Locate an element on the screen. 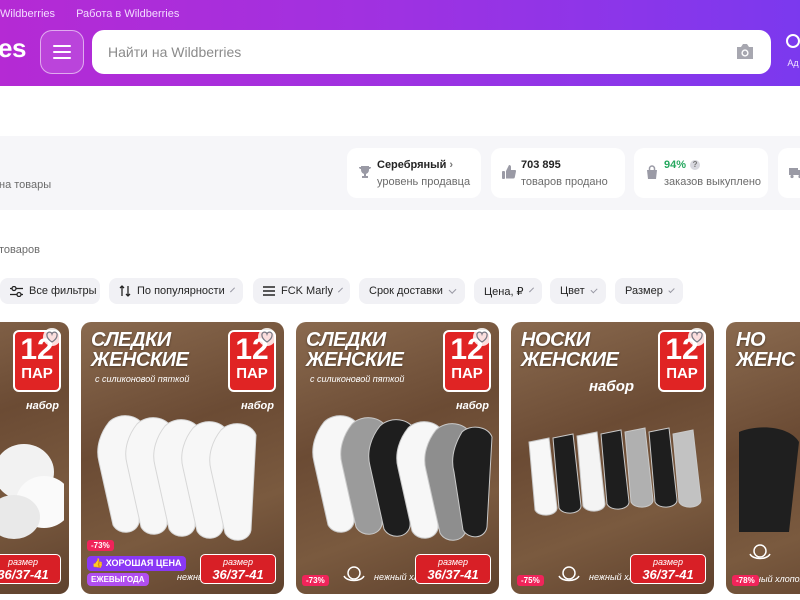  price-filter: Цена, ₽ is located at coordinates (508, 291).